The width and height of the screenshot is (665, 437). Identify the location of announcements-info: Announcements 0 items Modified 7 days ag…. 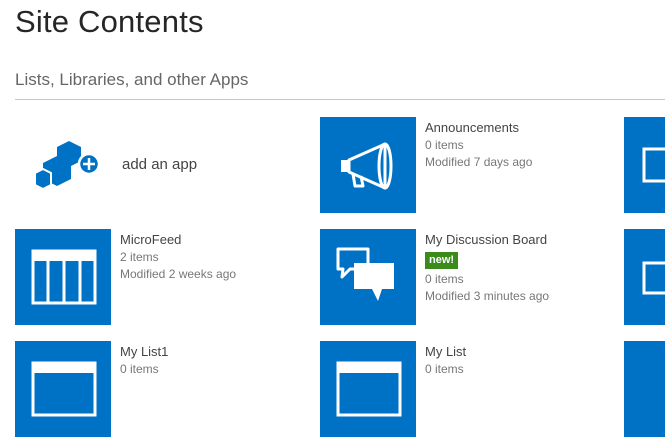
(478, 144).